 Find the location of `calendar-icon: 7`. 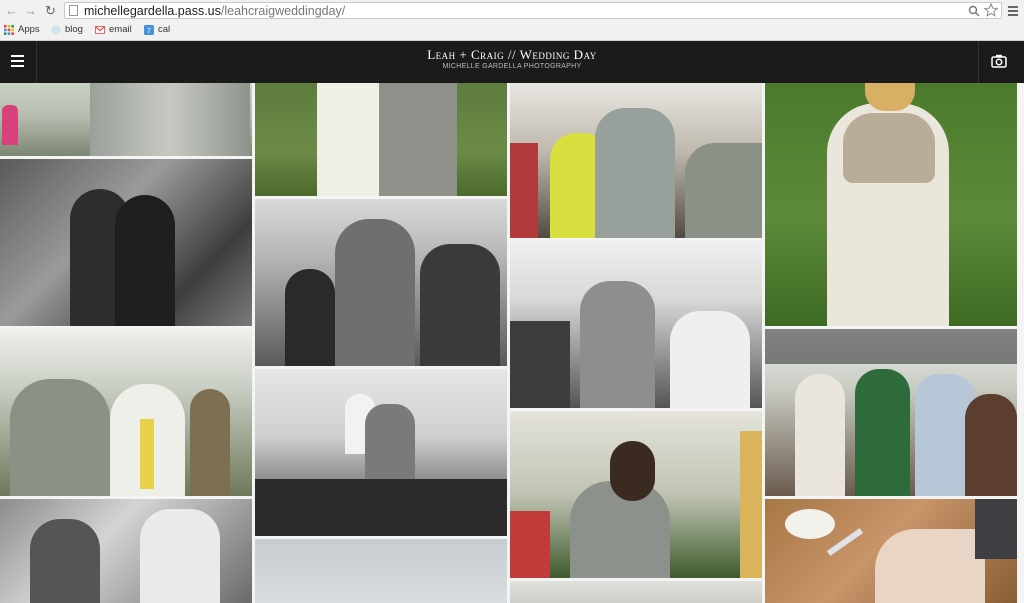

calendar-icon: 7 is located at coordinates (149, 29).